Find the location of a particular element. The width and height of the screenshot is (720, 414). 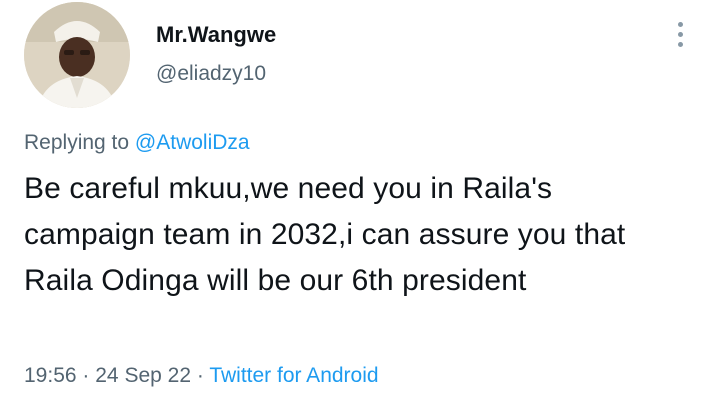

reply-mention-link: @AtwoliDza is located at coordinates (192, 142).